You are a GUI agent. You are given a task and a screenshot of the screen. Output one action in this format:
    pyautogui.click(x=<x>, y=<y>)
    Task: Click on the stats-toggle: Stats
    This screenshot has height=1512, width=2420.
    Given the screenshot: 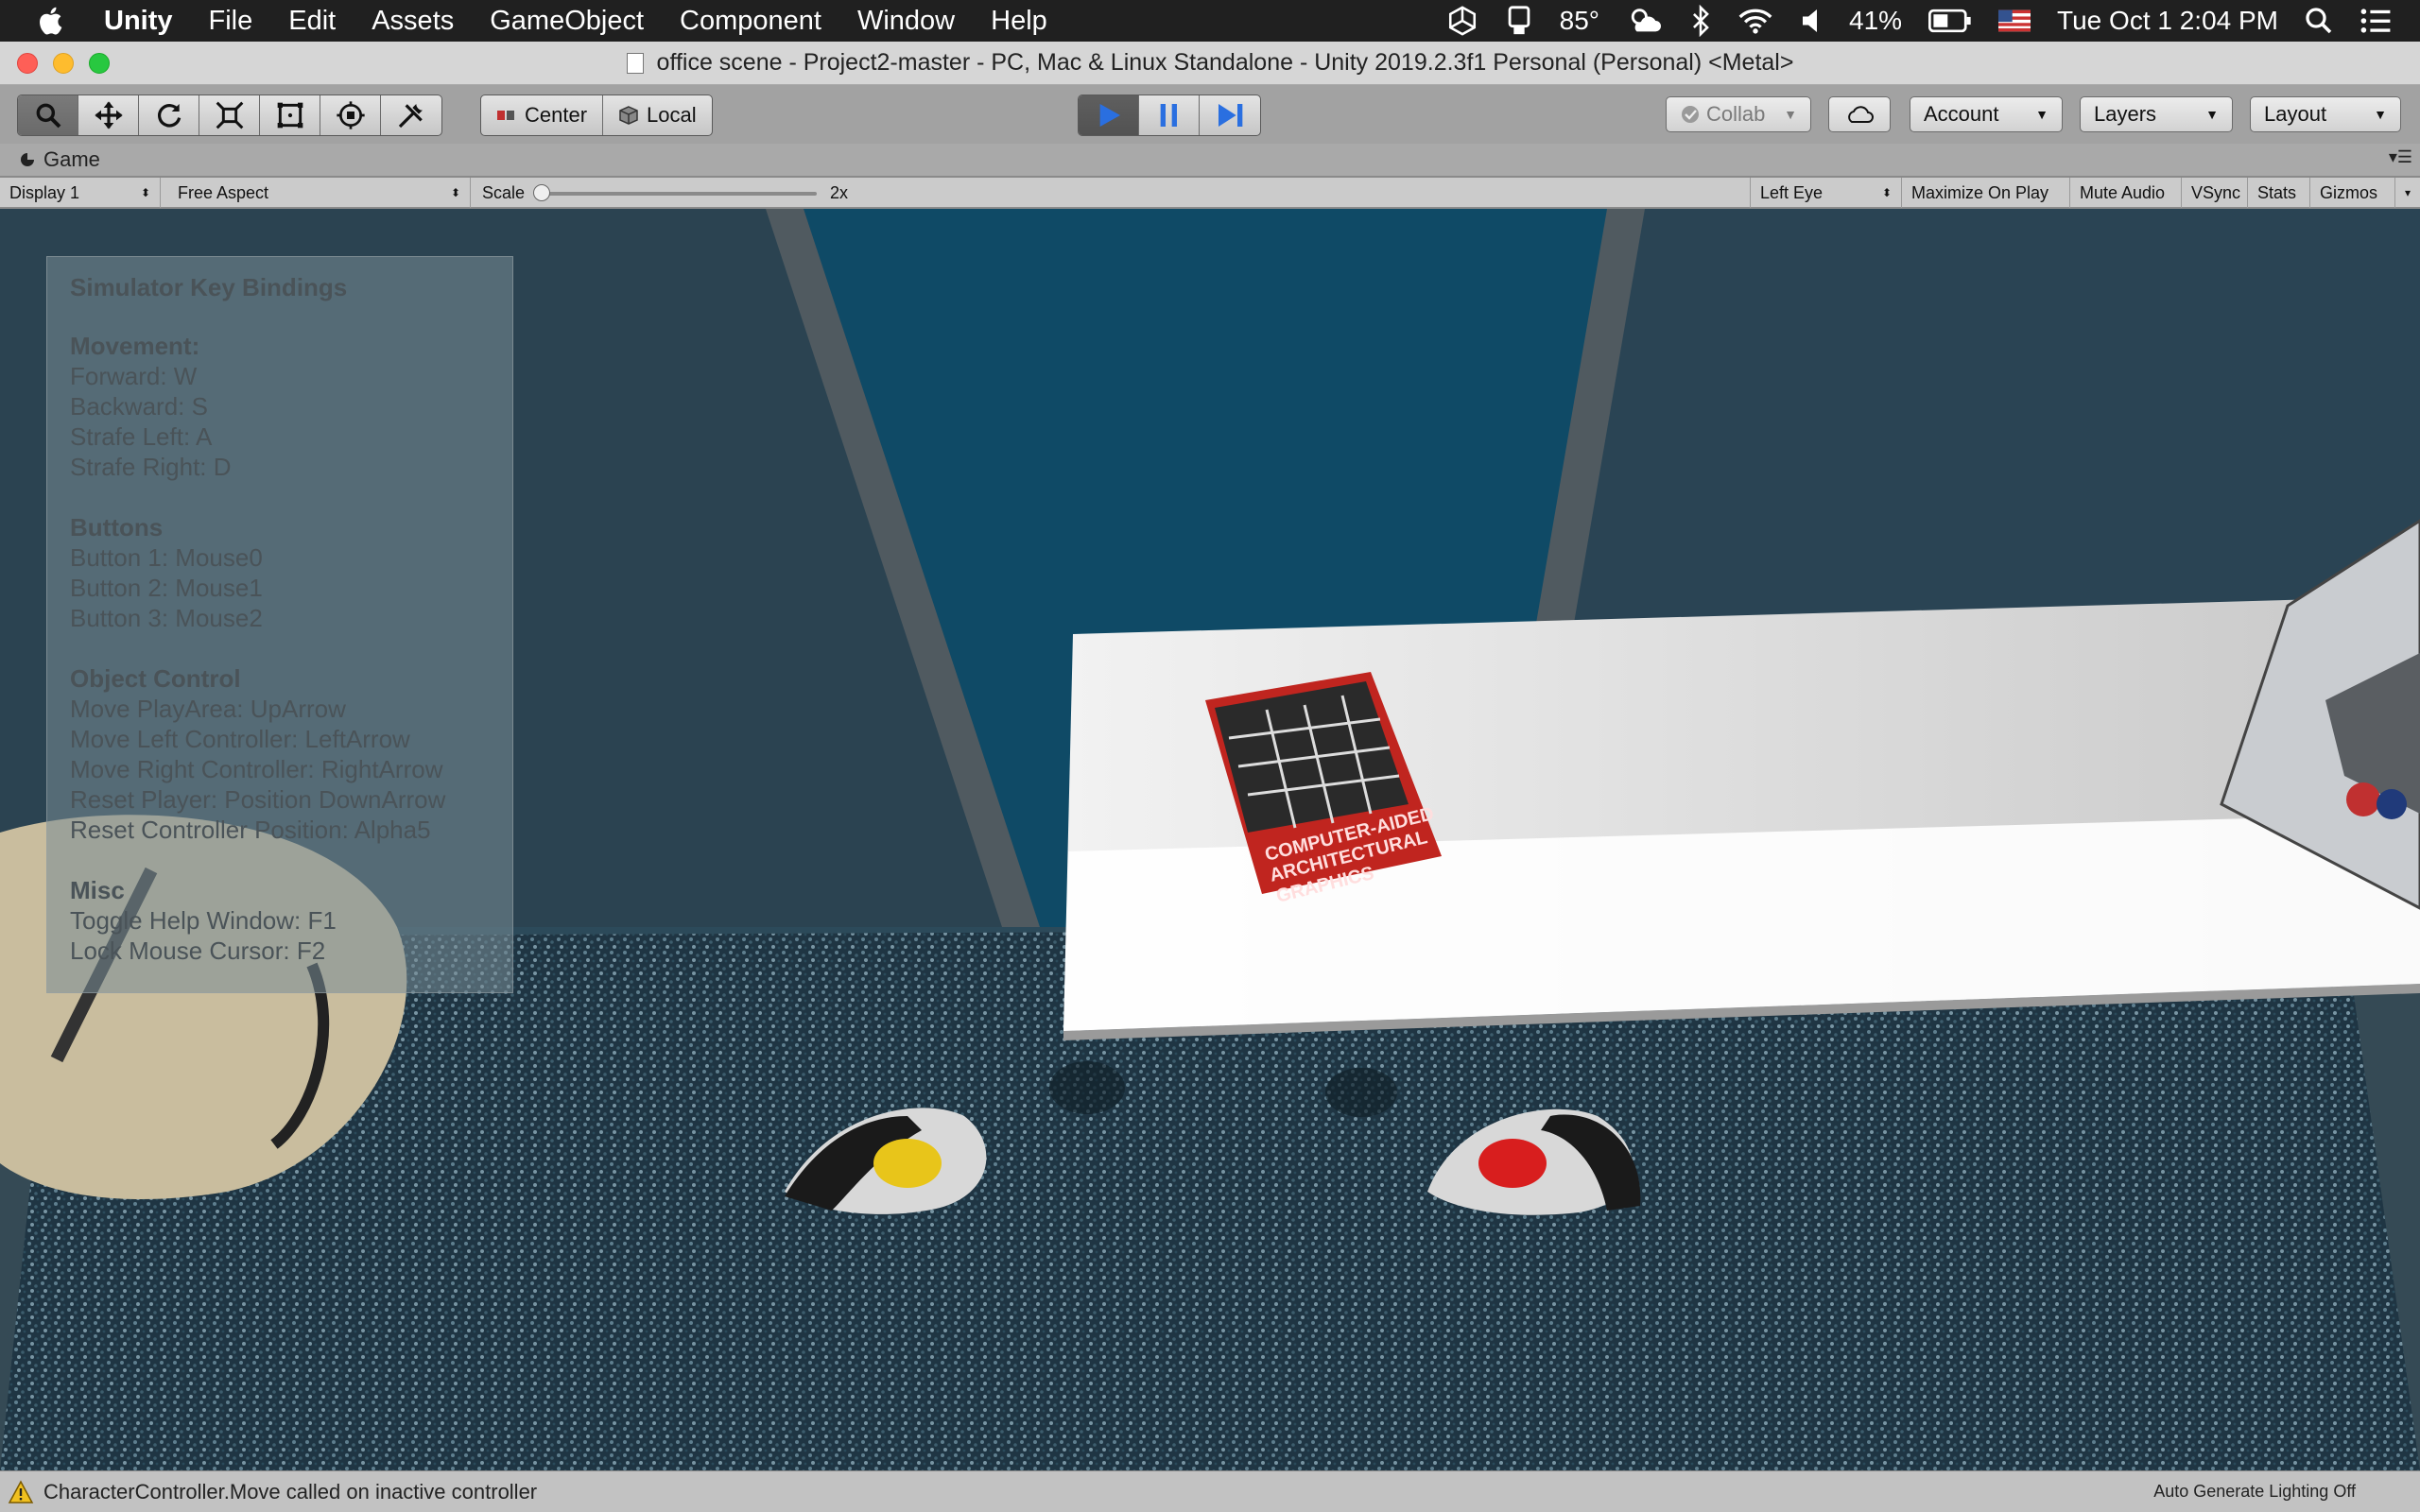 What is the action you would take?
    pyautogui.click(x=2279, y=193)
    